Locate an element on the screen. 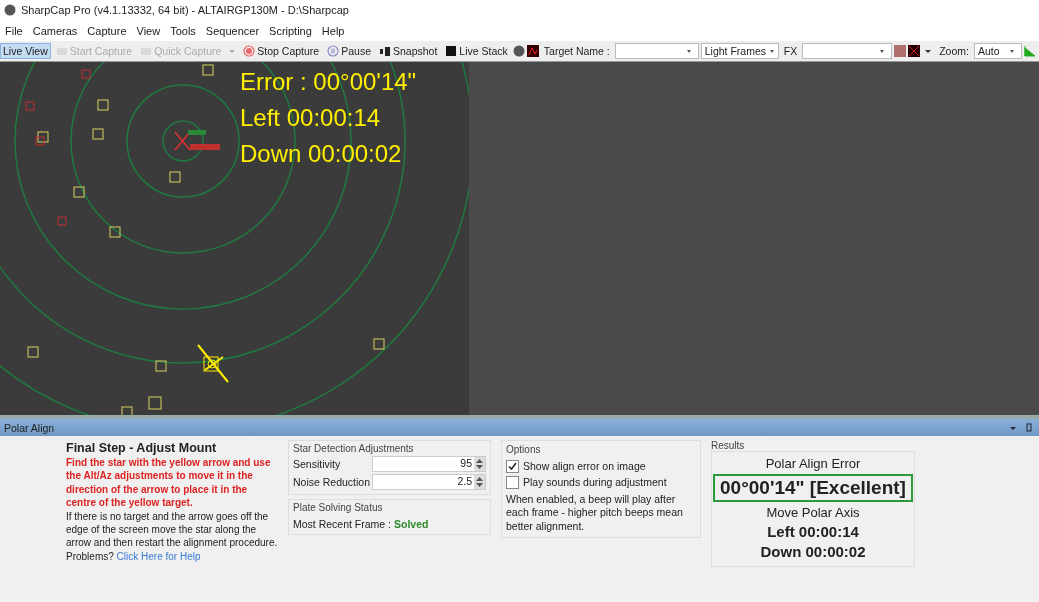  problems-label: Problems? is located at coordinates (90, 556).